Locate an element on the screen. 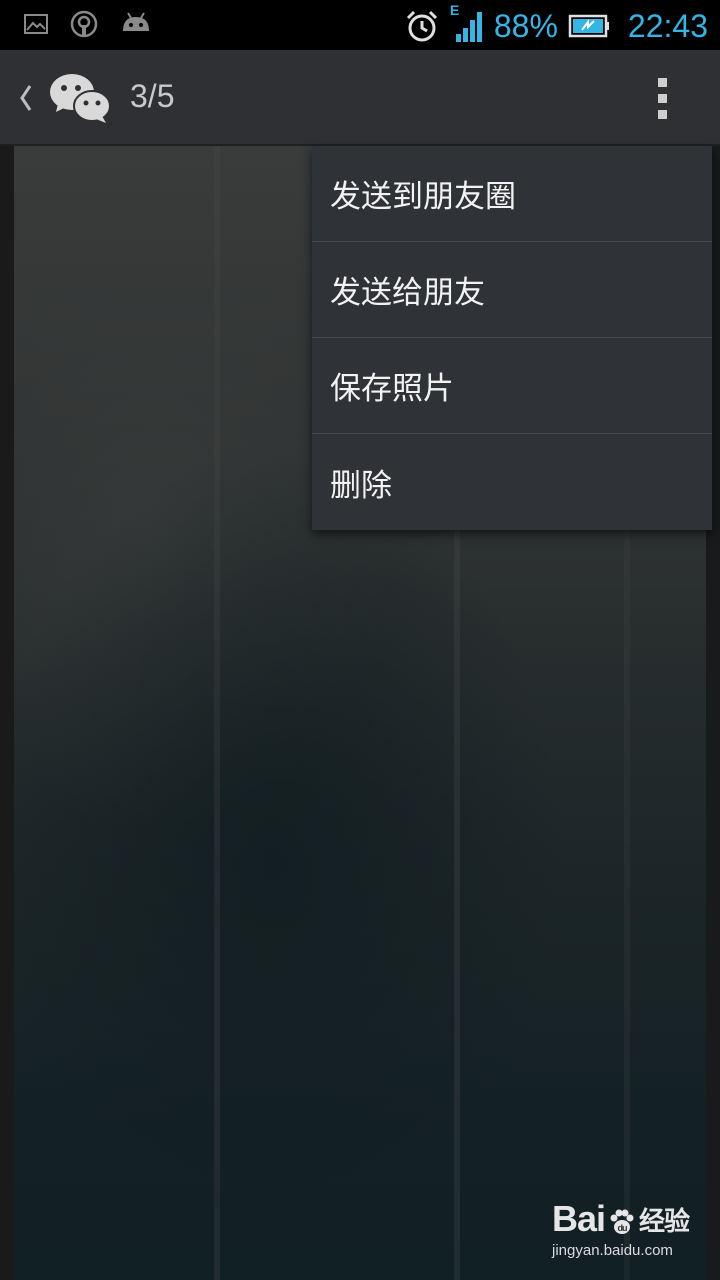 This screenshot has width=720, height=1280. menu-item-save-photo: 保存照片 is located at coordinates (512, 386).